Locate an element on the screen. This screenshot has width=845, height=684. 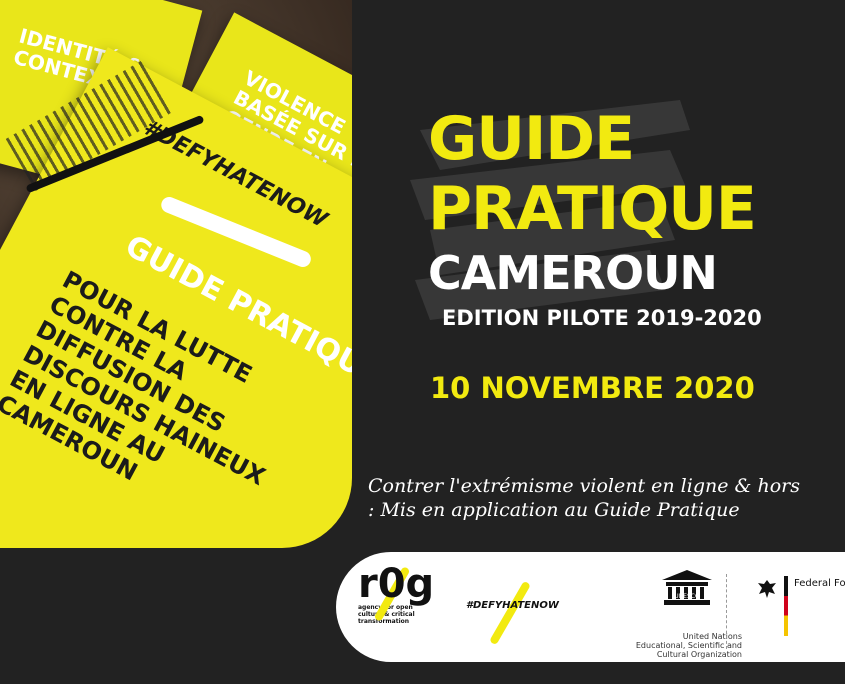
defyhatenow-logo: #DEFYHATENOW is located at coordinates (512, 612).